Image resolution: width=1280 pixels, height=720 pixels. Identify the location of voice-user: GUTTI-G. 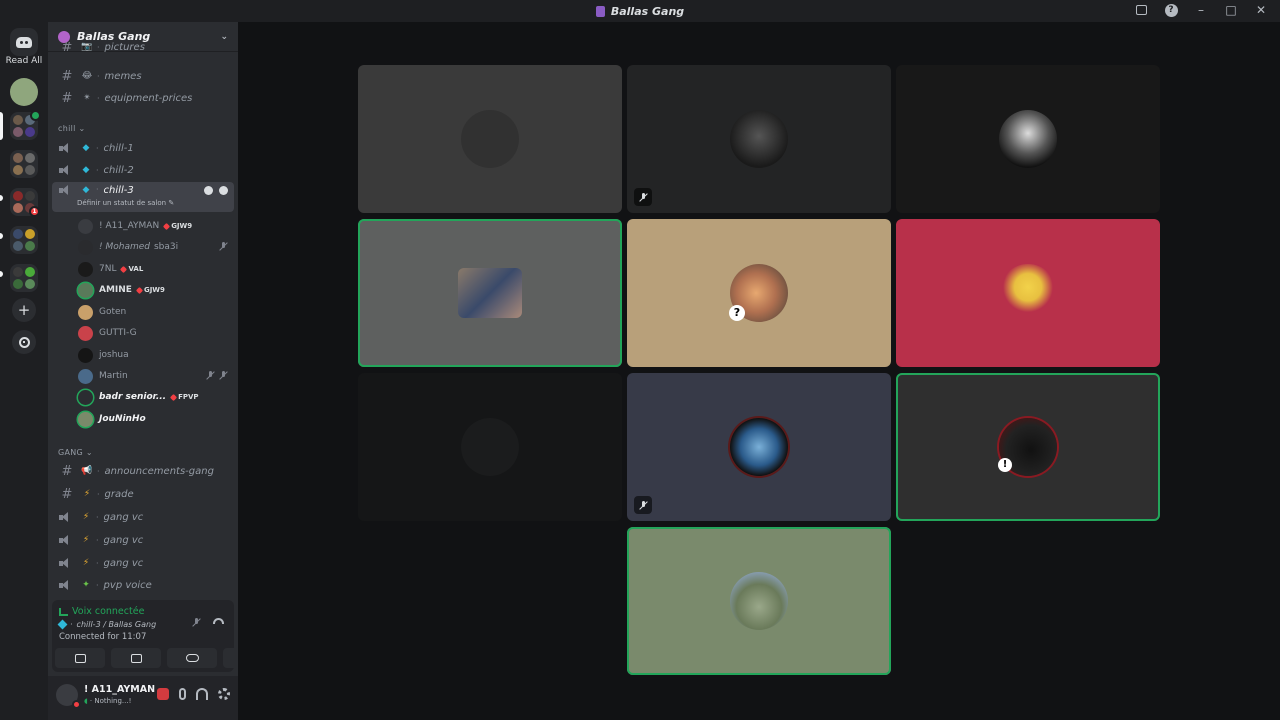
(154, 333).